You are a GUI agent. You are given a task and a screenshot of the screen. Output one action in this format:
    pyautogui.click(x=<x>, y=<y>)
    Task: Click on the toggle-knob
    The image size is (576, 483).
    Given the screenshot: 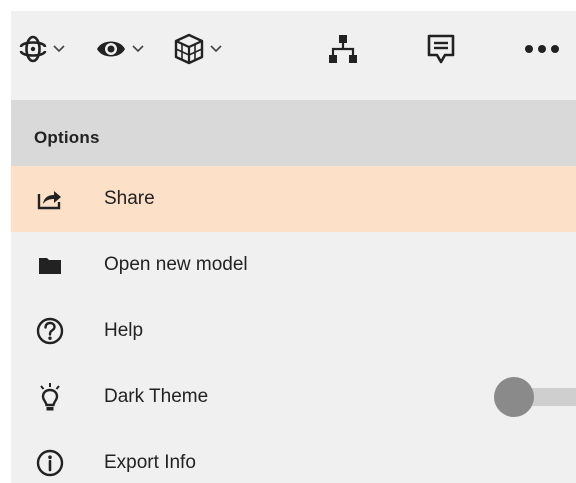 What is the action you would take?
    pyautogui.click(x=514, y=397)
    